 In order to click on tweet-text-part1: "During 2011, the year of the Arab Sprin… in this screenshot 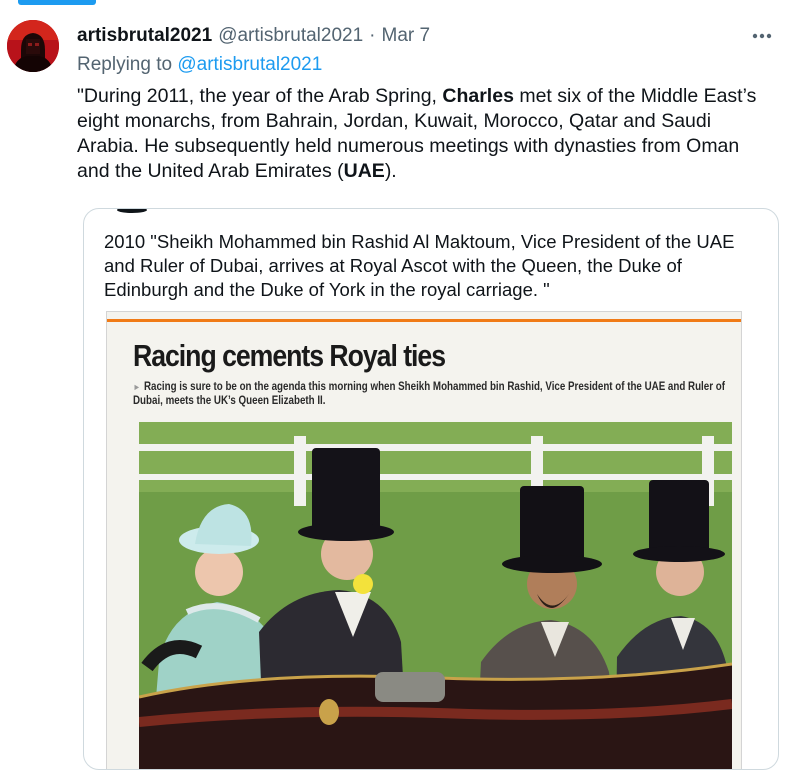, I will do `click(260, 96)`.